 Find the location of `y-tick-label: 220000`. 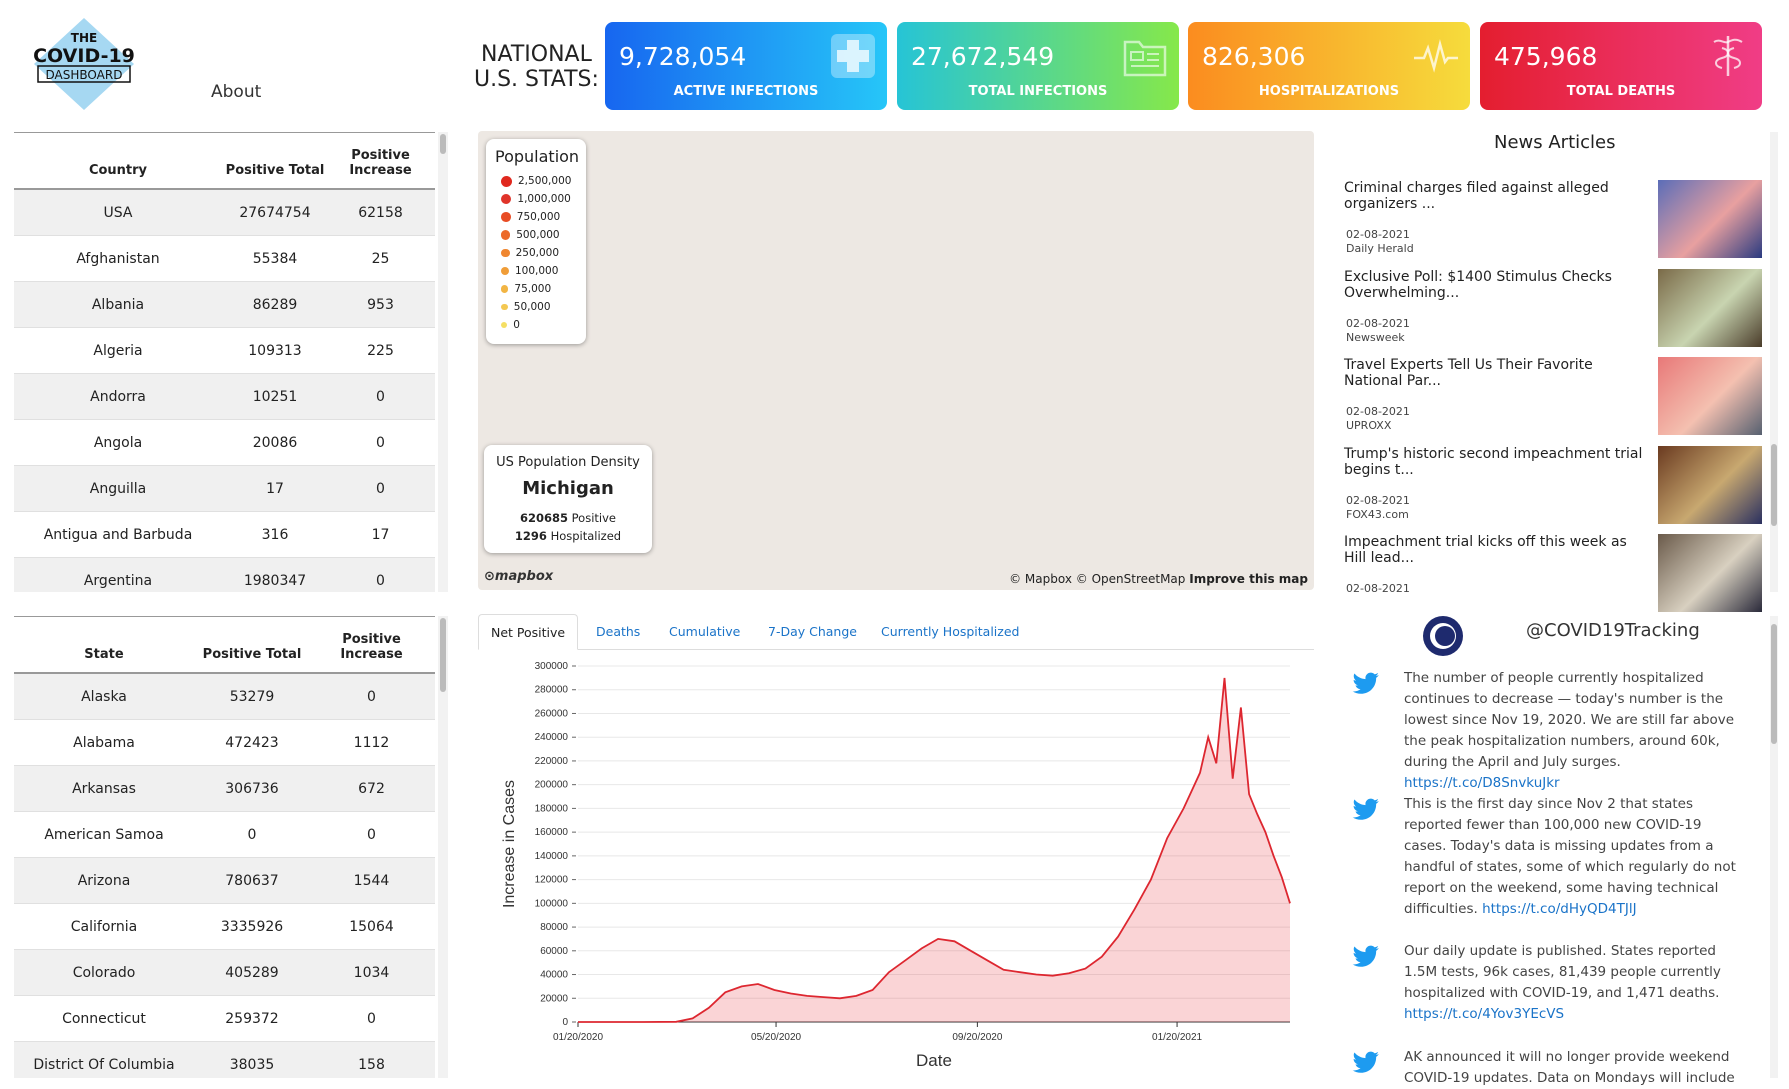

y-tick-label: 220000 is located at coordinates (552, 761).